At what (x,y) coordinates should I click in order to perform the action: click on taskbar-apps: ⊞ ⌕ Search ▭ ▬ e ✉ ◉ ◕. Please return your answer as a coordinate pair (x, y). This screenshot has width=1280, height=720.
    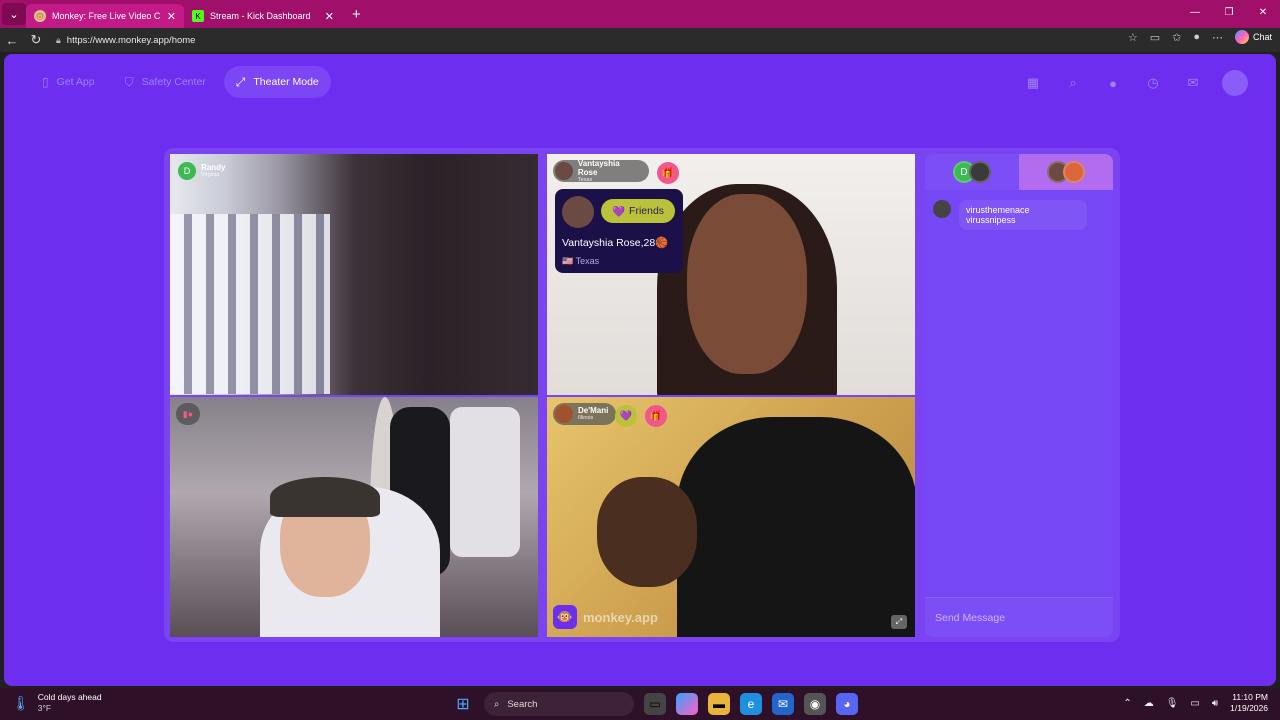
    Looking at the image, I should click on (655, 704).